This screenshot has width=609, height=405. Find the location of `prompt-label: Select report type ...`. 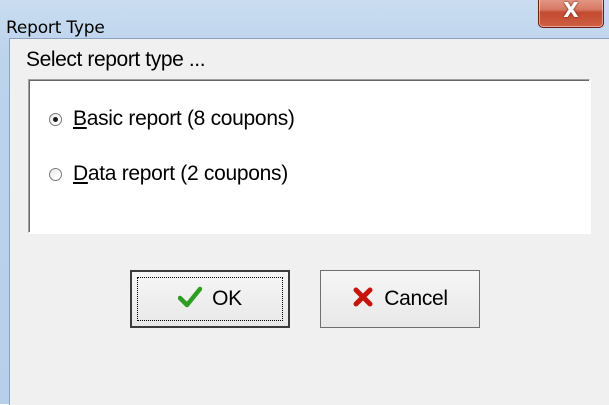

prompt-label: Select report type ... is located at coordinates (116, 59).